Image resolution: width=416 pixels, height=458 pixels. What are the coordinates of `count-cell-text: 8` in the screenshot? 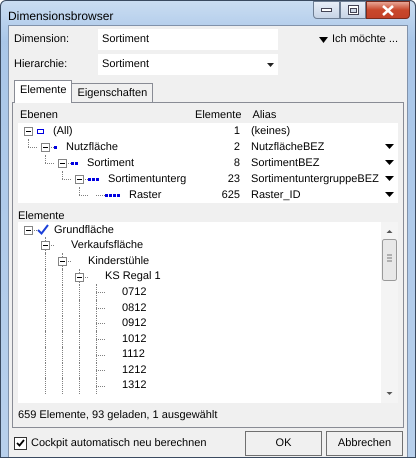 It's located at (236, 163).